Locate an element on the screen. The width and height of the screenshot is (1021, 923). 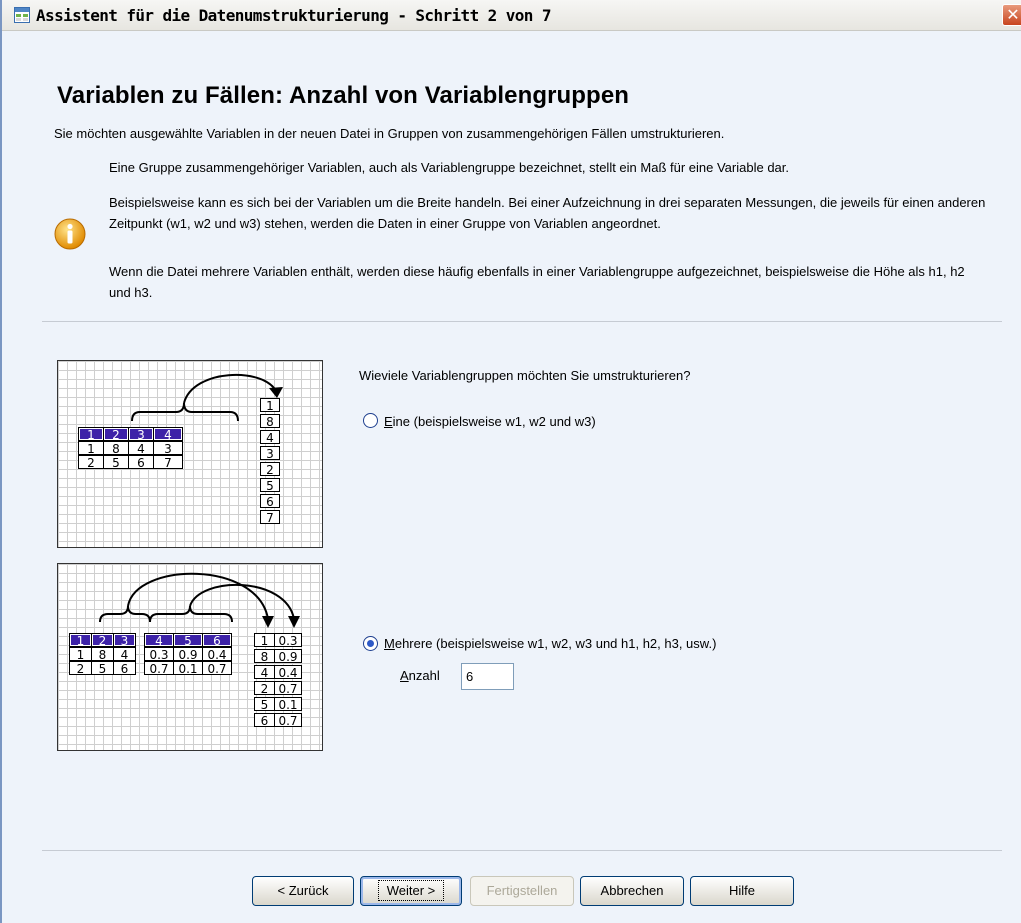
finish-button: Fertigstellen is located at coordinates (522, 891).